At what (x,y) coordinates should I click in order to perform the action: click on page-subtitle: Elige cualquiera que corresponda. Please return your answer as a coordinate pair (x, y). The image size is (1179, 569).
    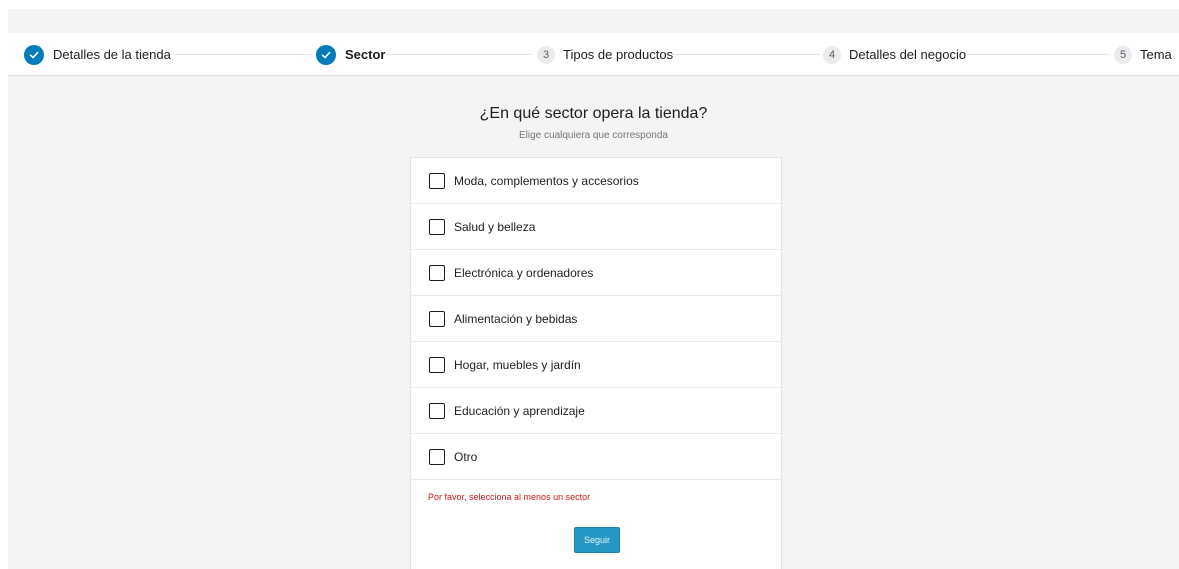
    Looking at the image, I should click on (593, 135).